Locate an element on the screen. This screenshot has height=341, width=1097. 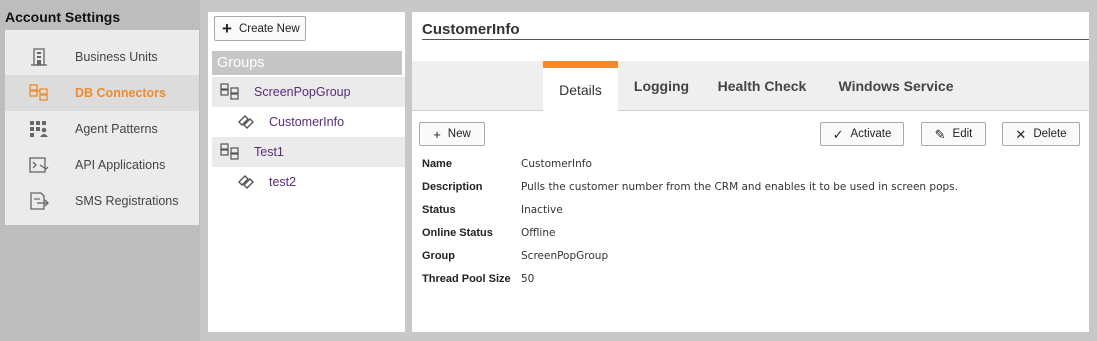
tab-logging: Logging is located at coordinates (661, 86).